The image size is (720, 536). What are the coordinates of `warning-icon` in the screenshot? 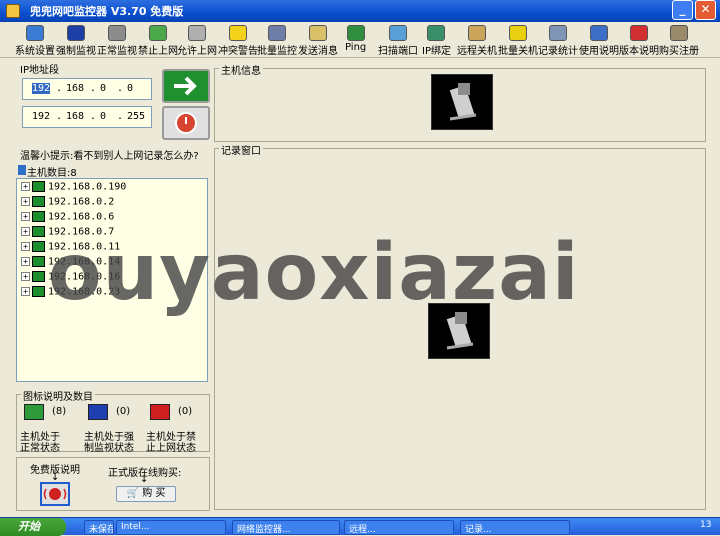 It's located at (238, 33).